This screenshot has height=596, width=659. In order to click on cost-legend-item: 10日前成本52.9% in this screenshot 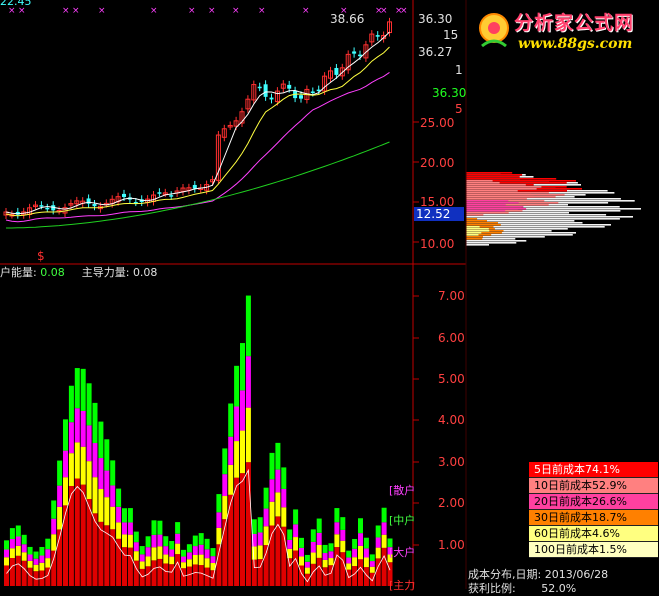, I will do `click(593, 486)`.